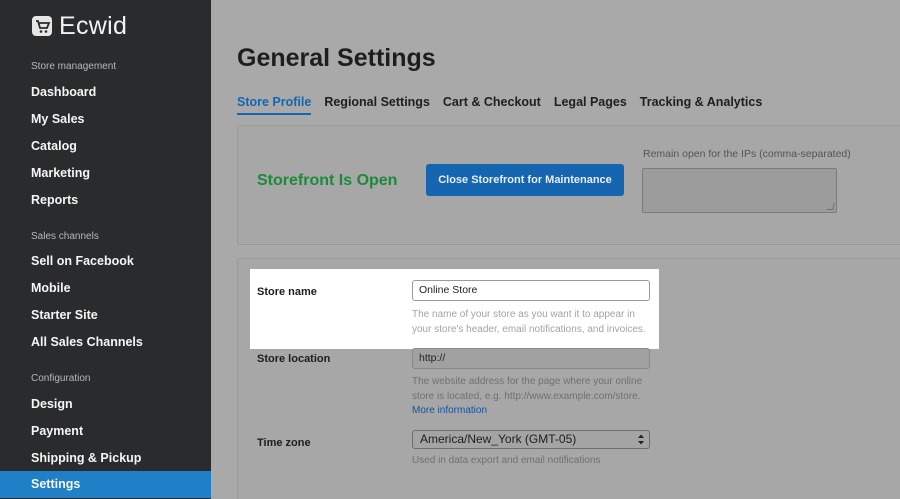 Image resolution: width=900 pixels, height=499 pixels. I want to click on sidebar-item-marketing: Marketing, so click(105, 173).